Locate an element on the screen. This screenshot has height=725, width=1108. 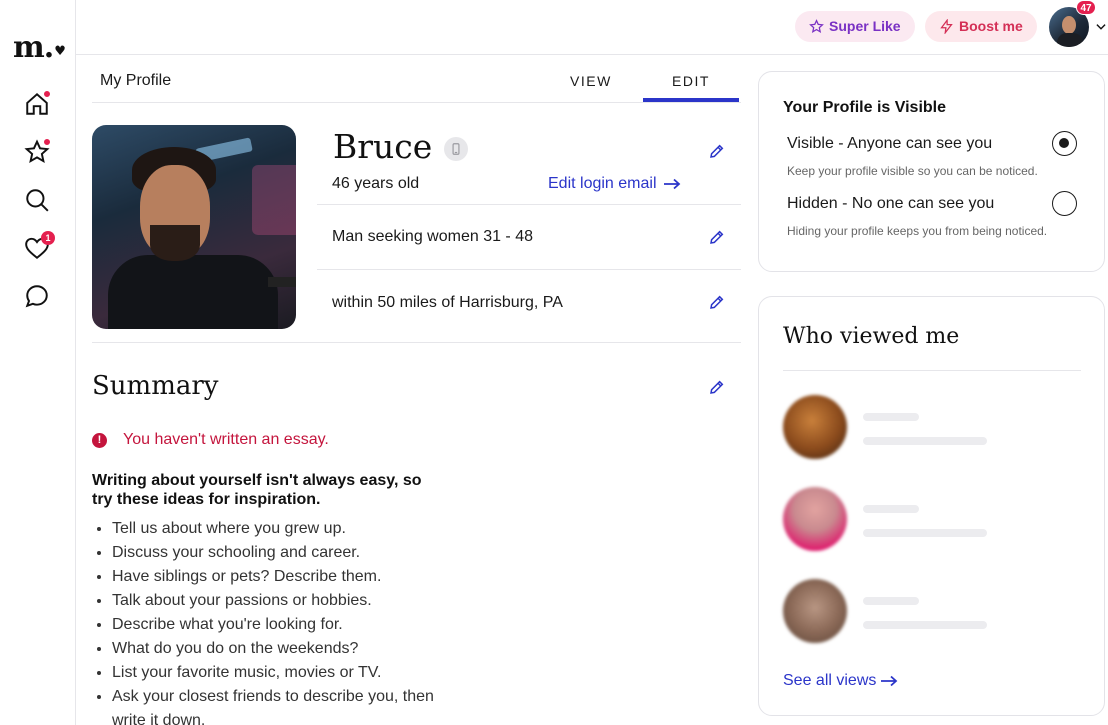
list-item: Talk about your passions or hobbies. is located at coordinates (277, 601).